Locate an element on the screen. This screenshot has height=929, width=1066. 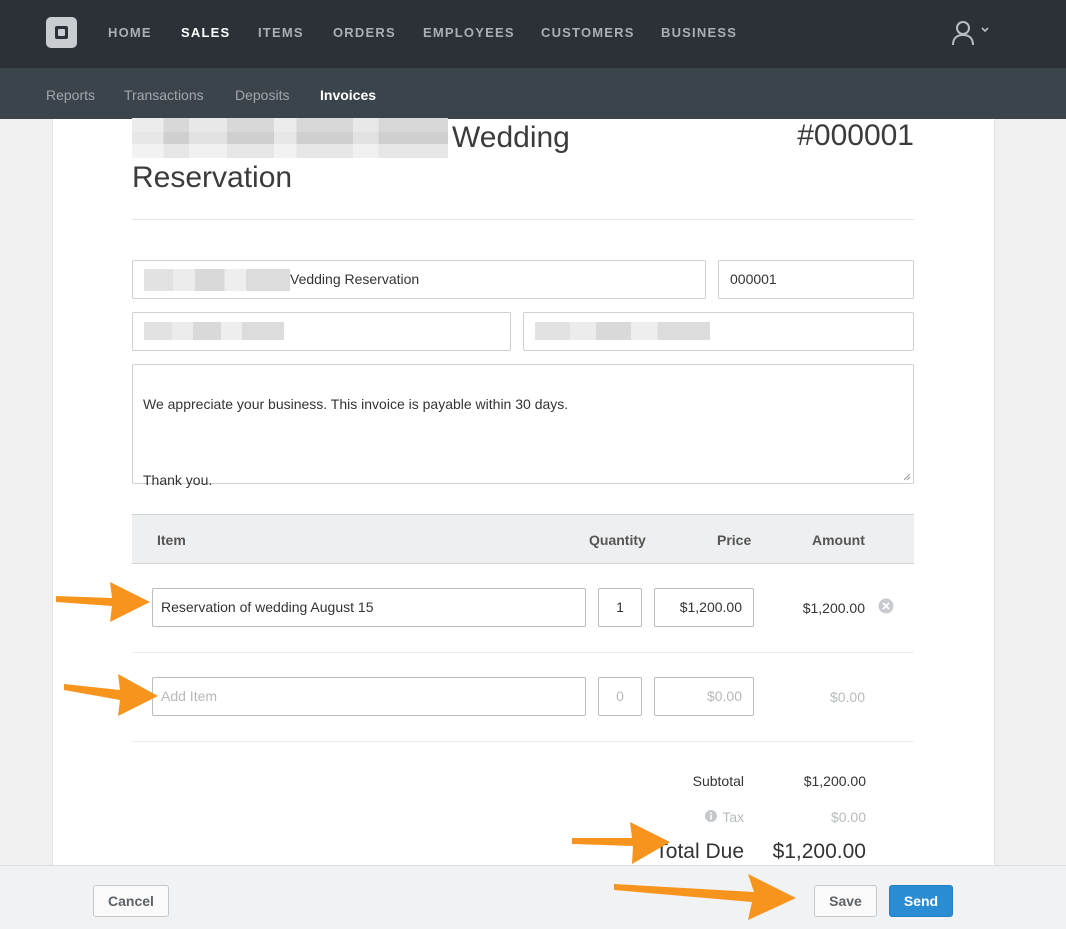
nav-home: HOME is located at coordinates (130, 32).